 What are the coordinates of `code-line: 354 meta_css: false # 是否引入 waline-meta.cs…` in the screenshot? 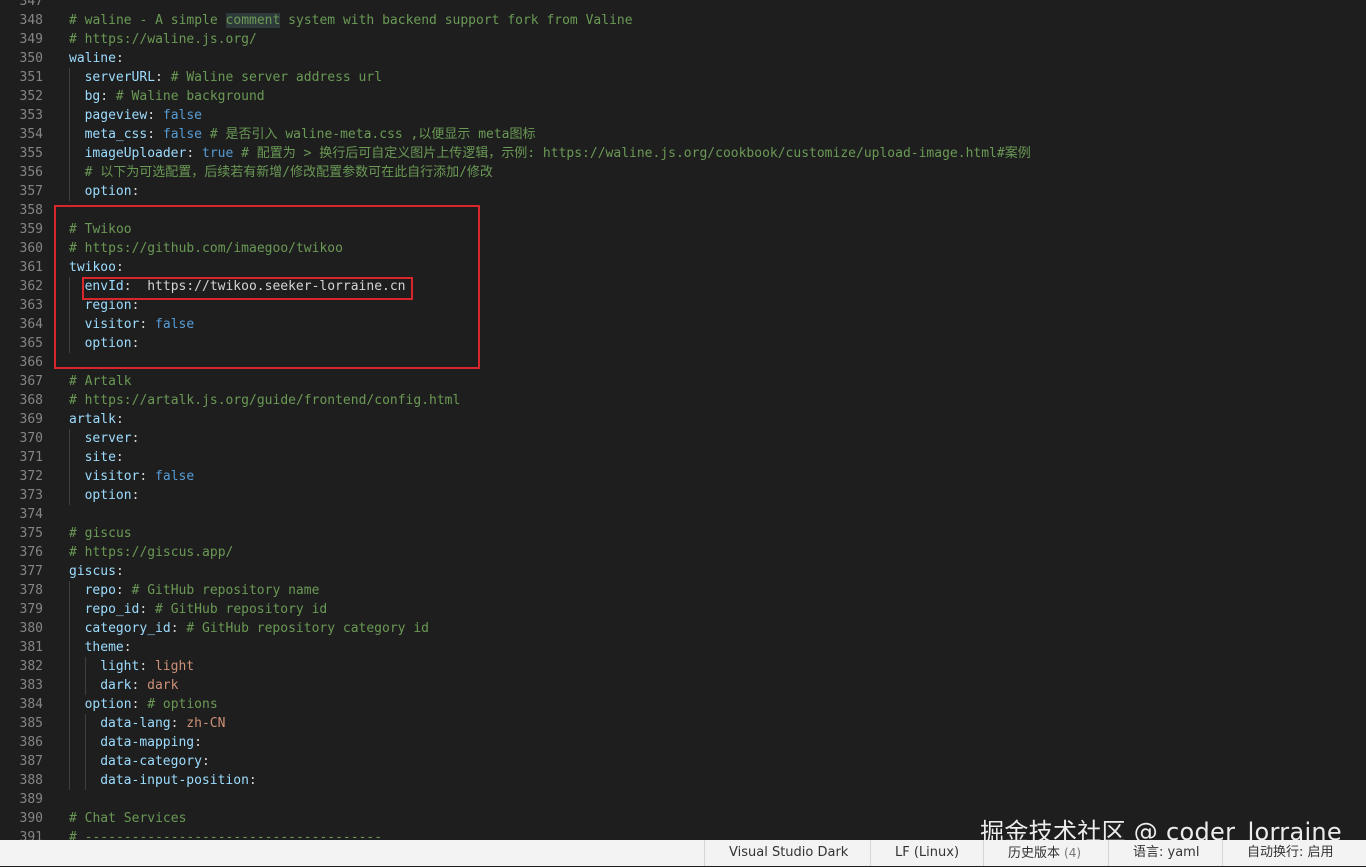 It's located at (683, 134).